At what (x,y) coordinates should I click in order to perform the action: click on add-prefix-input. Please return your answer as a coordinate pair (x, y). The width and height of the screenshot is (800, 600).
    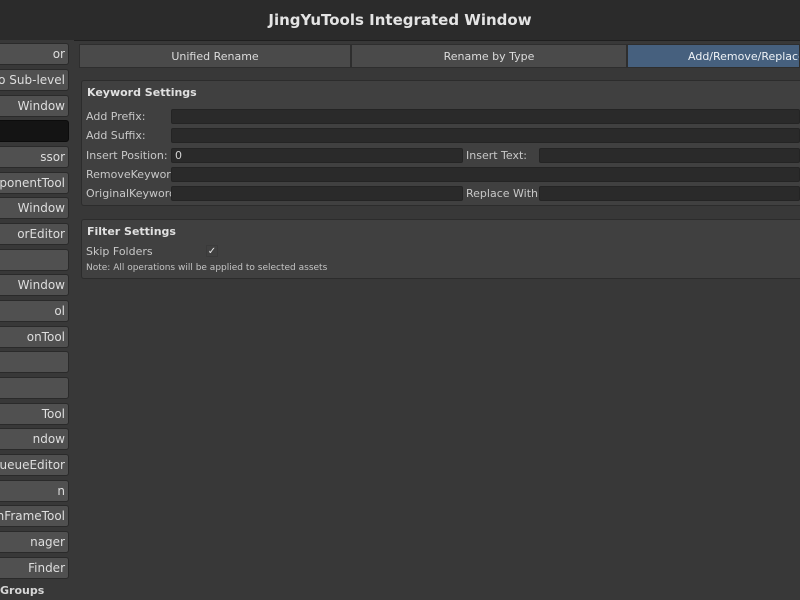
    Looking at the image, I should click on (485, 116).